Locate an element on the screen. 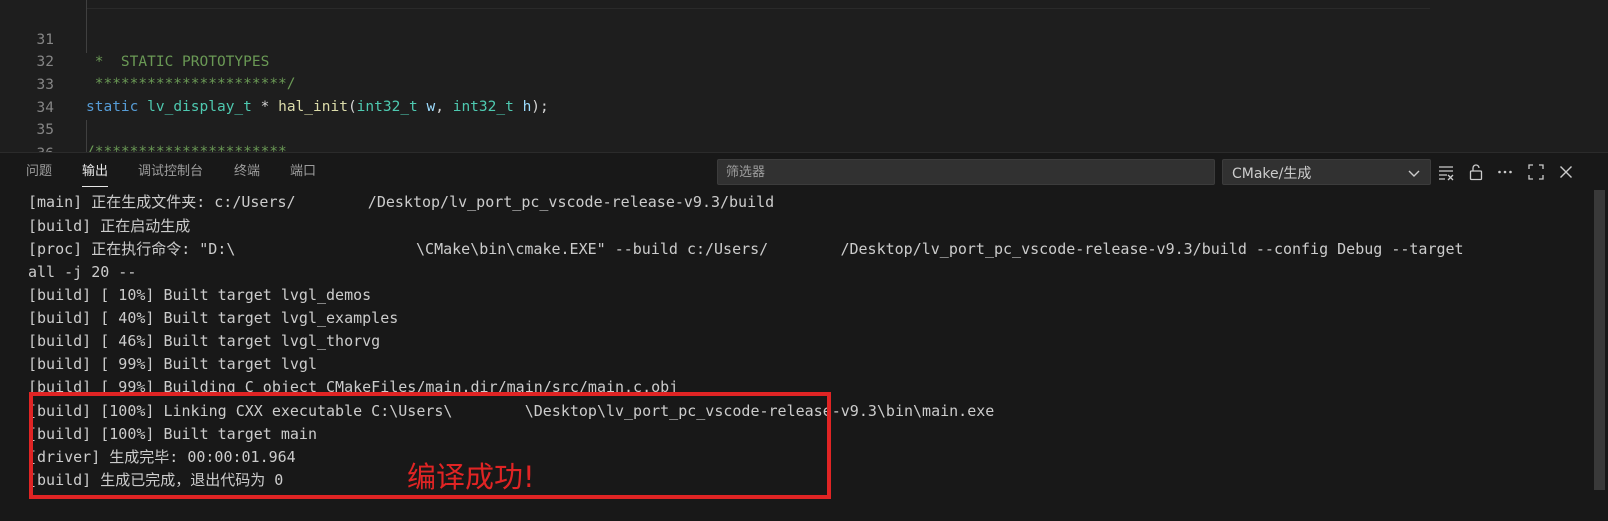  output-channel-select: CMake/生成 is located at coordinates (1326, 172).